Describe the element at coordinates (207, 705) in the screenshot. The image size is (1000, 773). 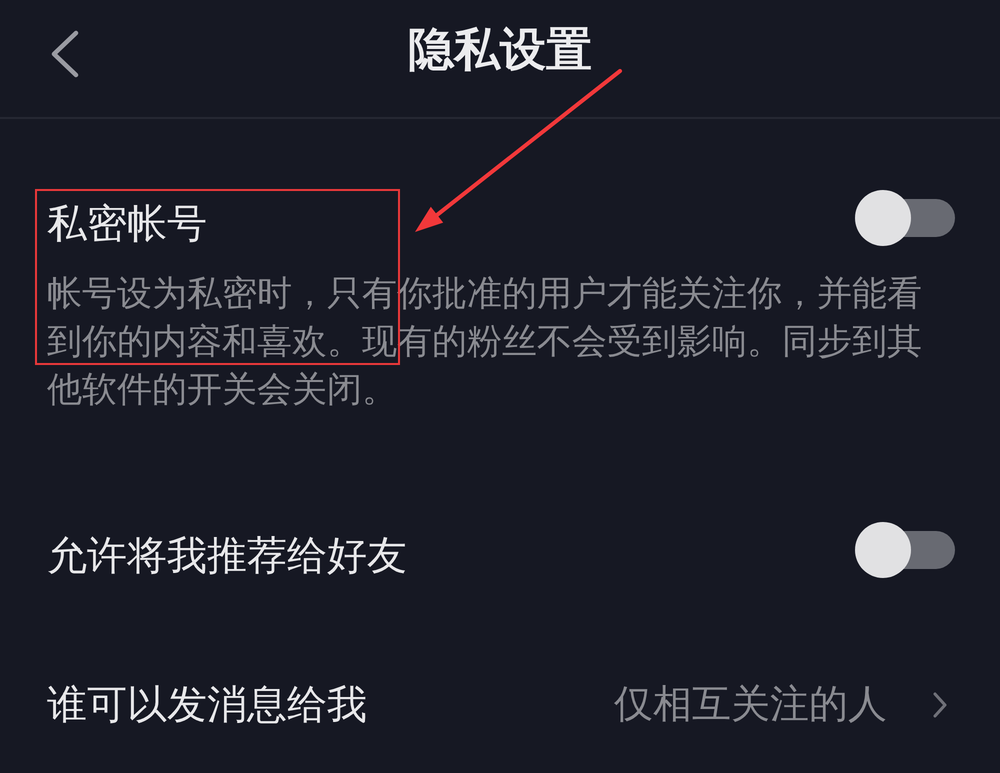
I see `setting-label: 谁可以发消息给我` at that location.